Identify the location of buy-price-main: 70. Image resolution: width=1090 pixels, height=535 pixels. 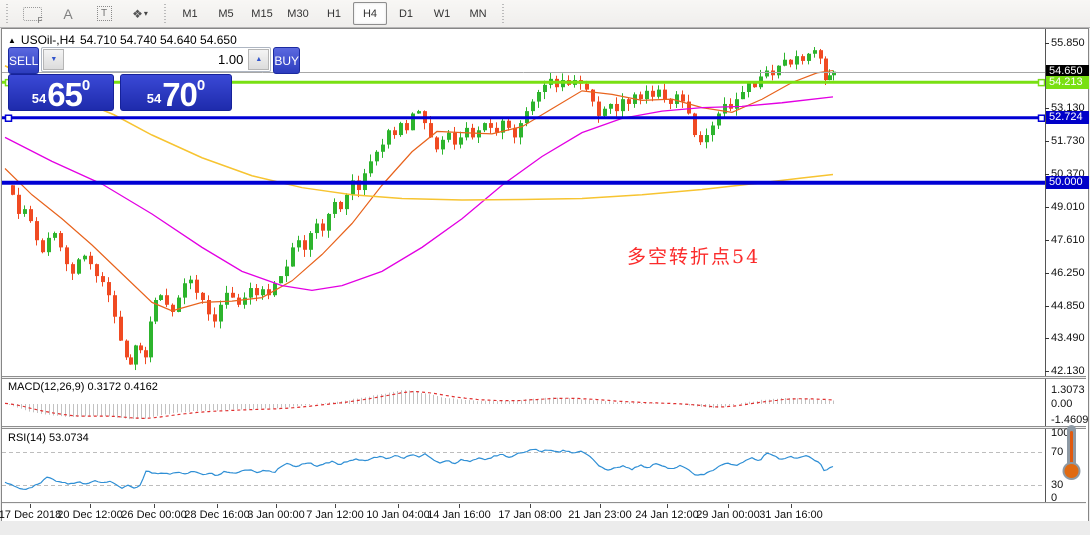
(180, 94).